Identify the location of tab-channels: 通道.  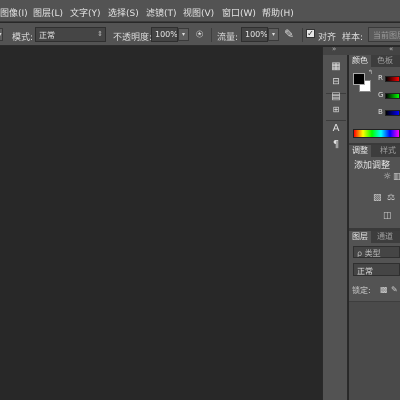
(385, 237).